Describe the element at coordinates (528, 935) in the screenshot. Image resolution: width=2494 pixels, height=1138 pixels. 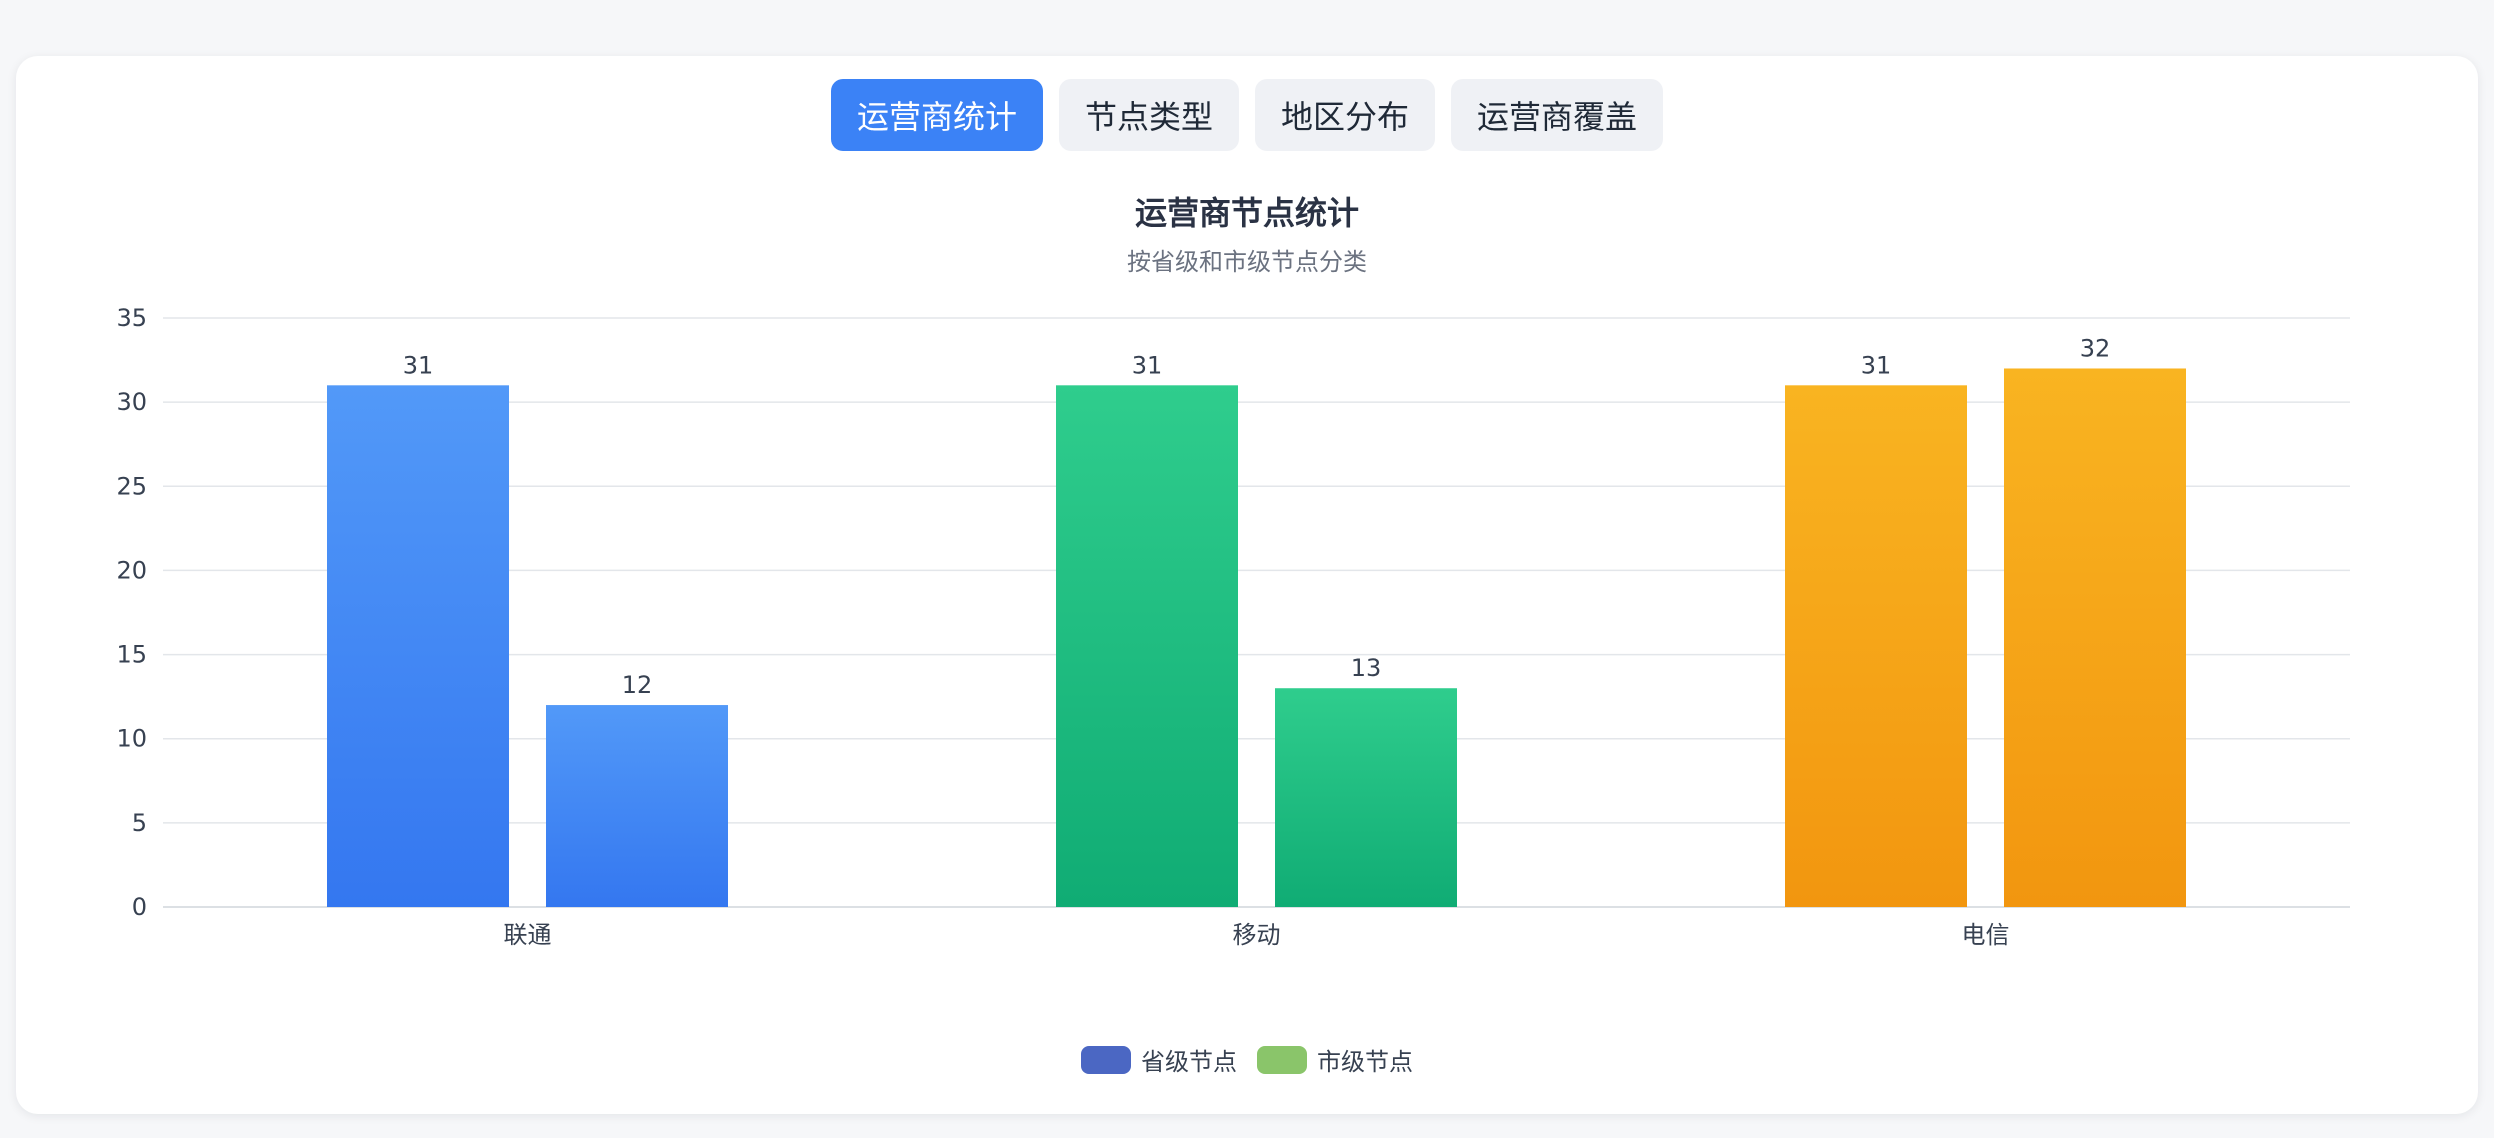
I see `x-tick-label: 联通` at that location.